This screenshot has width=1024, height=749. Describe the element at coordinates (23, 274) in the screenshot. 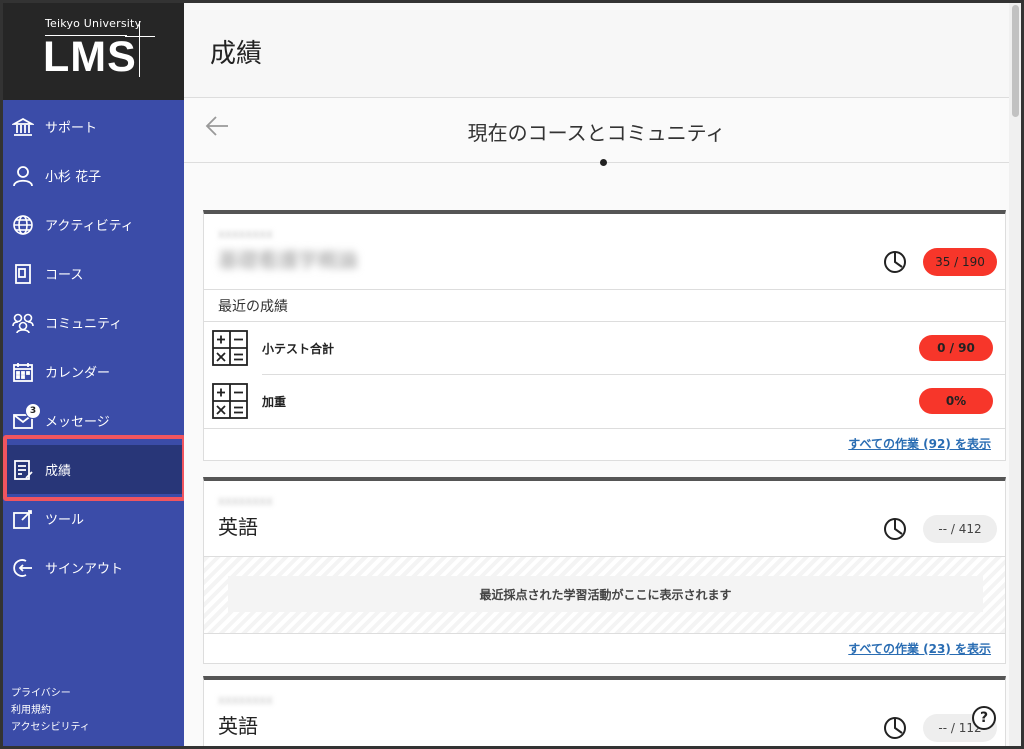

I see `book-icon` at that location.